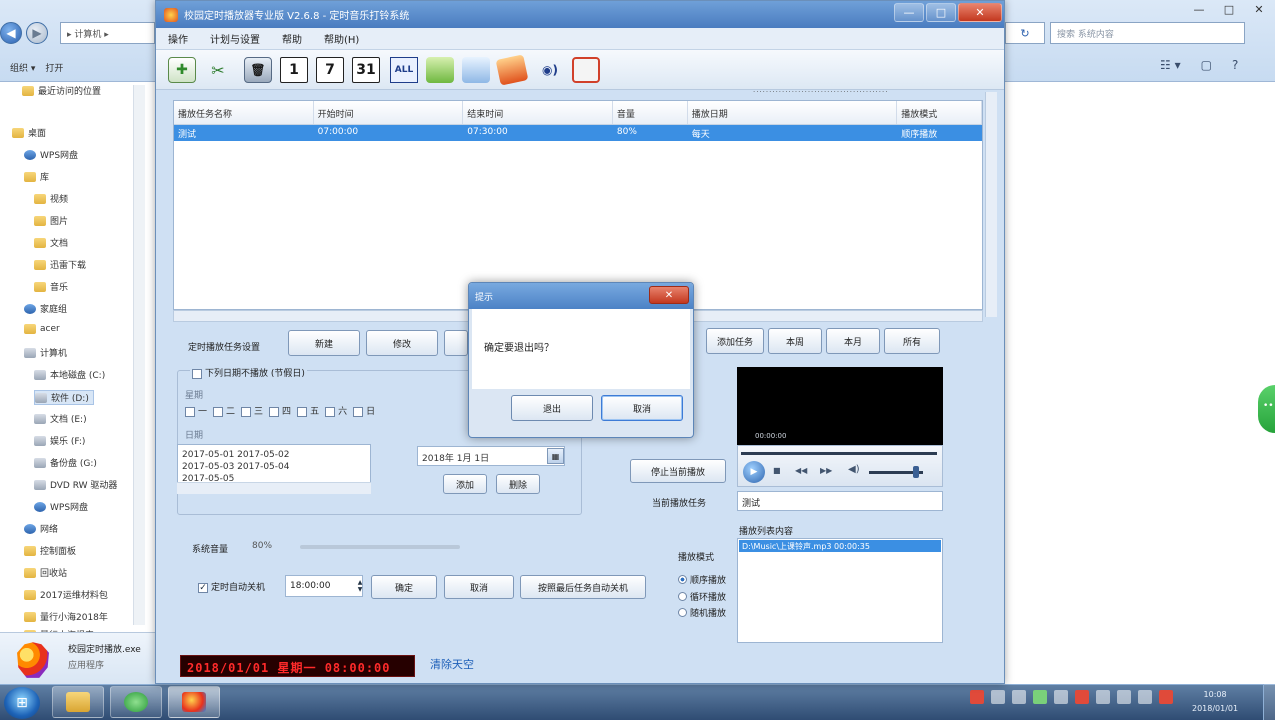 The image size is (1275, 720). I want to click on delete-task-icon: 🗑, so click(258, 70).